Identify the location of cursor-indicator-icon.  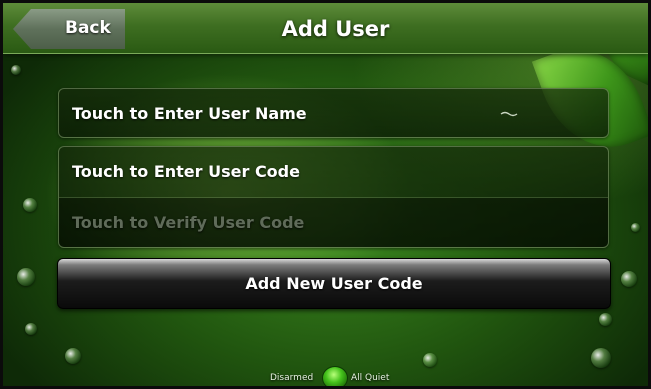
(509, 114).